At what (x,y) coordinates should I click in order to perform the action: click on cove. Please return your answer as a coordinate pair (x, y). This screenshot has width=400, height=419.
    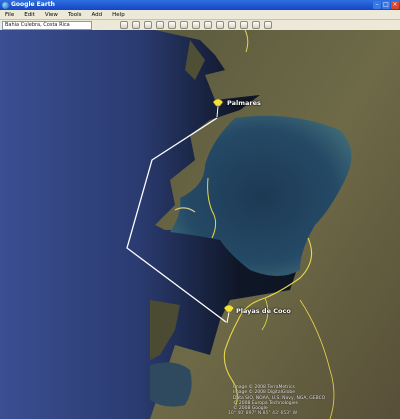
    Looking at the image, I should click on (171, 384).